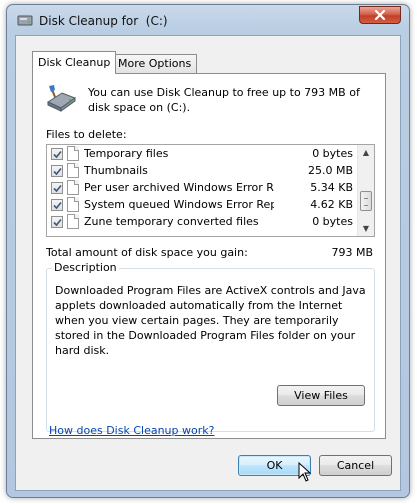 This screenshot has height=504, width=417. Describe the element at coordinates (366, 201) in the screenshot. I see `scroll-thumb` at that location.